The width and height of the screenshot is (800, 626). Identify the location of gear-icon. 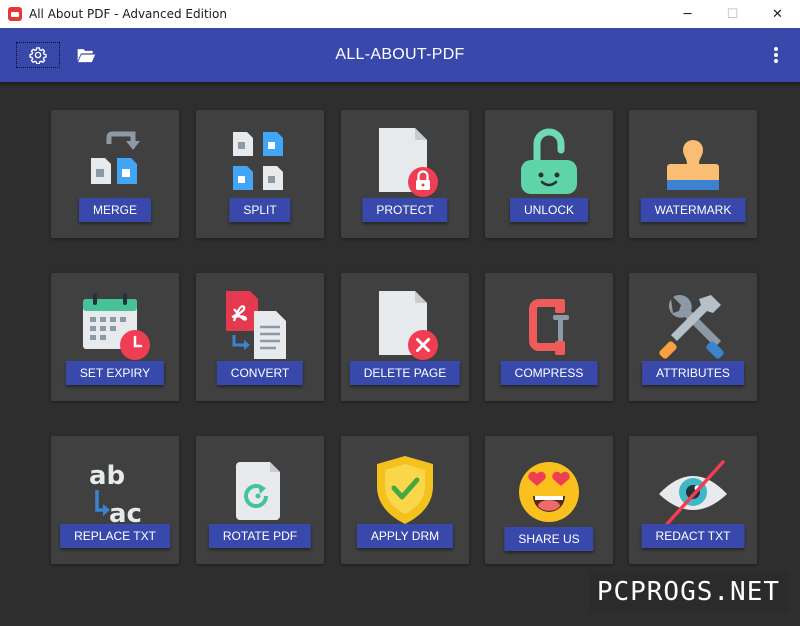
(38, 55).